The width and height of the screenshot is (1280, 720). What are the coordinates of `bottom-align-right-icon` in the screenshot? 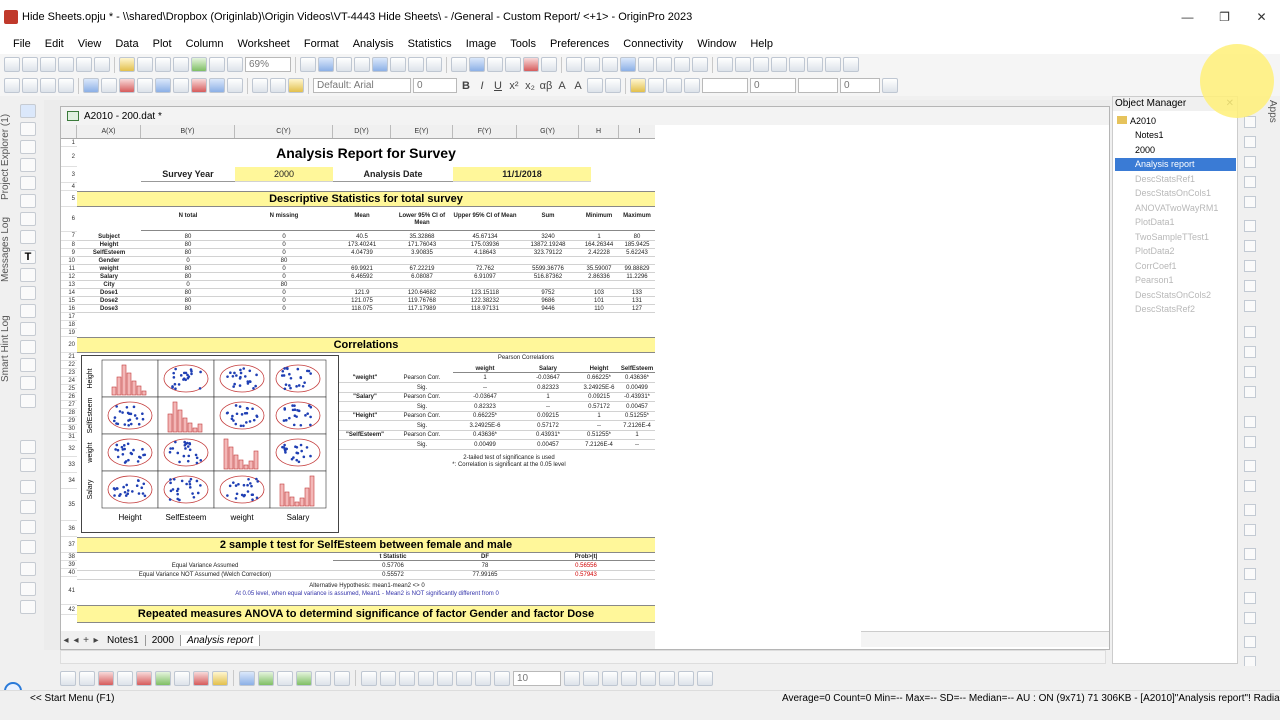 It's located at (388, 678).